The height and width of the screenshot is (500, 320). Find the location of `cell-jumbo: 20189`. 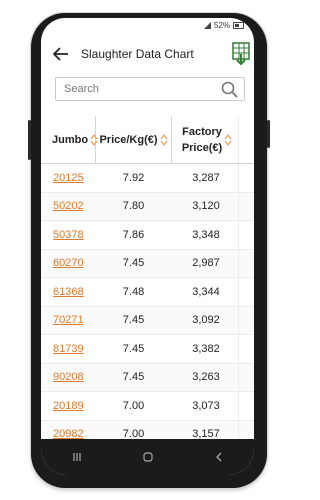

cell-jumbo: 20189 is located at coordinates (68, 406).